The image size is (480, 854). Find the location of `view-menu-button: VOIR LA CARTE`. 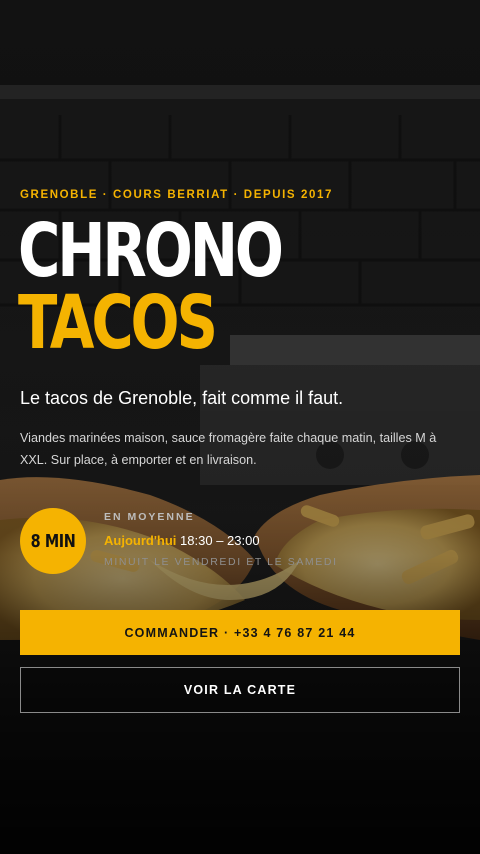

view-menu-button: VOIR LA CARTE is located at coordinates (240, 690).